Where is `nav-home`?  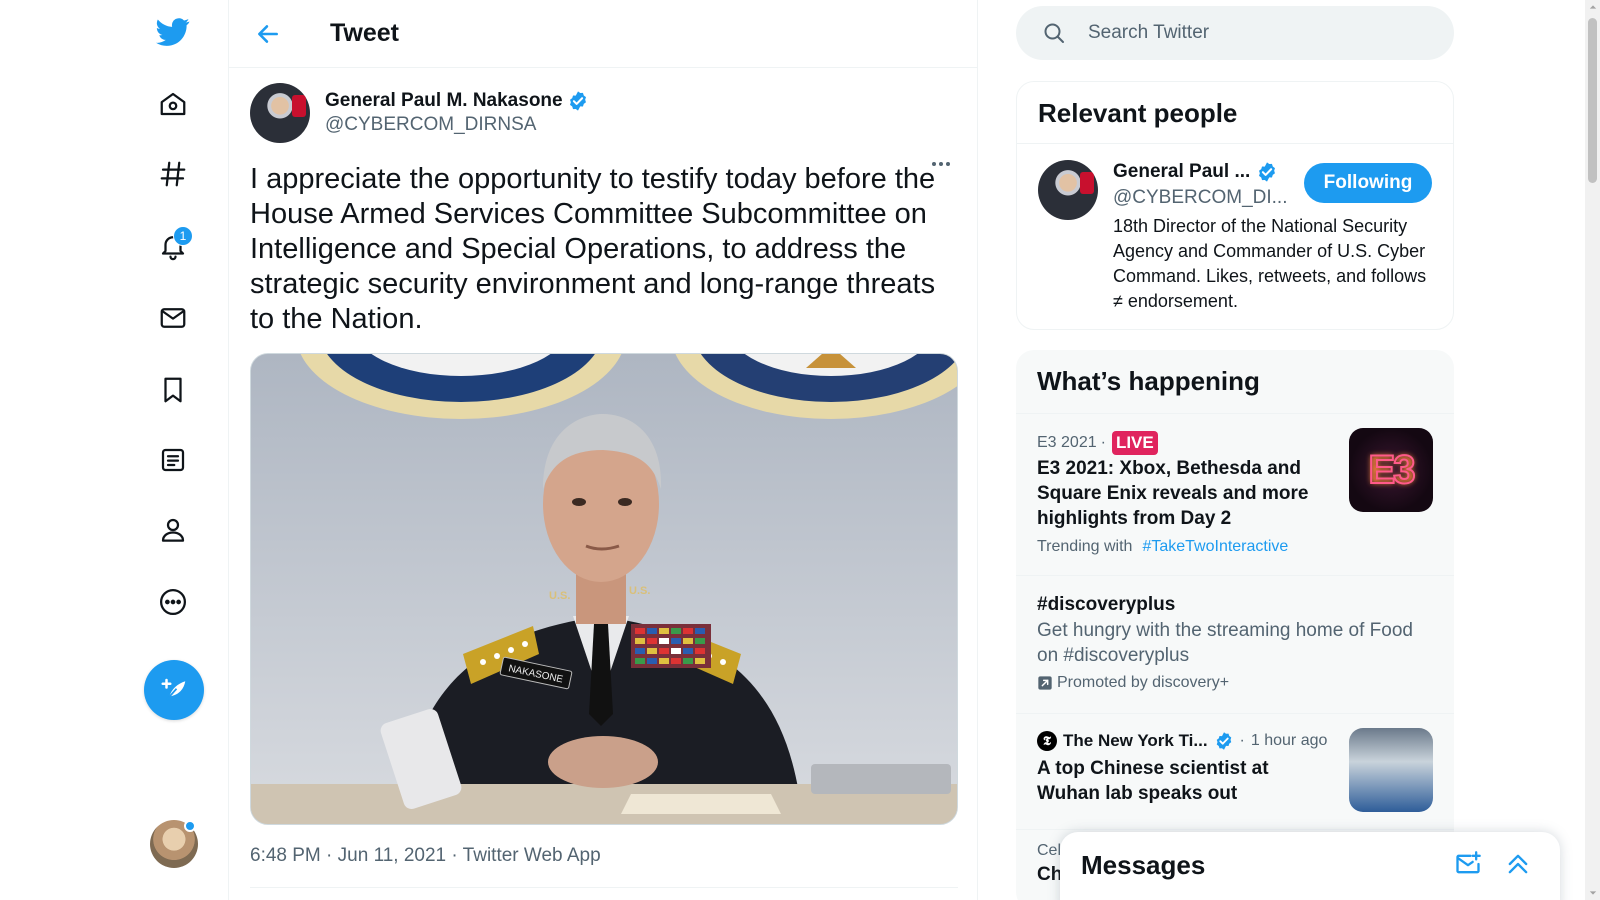
nav-home is located at coordinates (173, 104).